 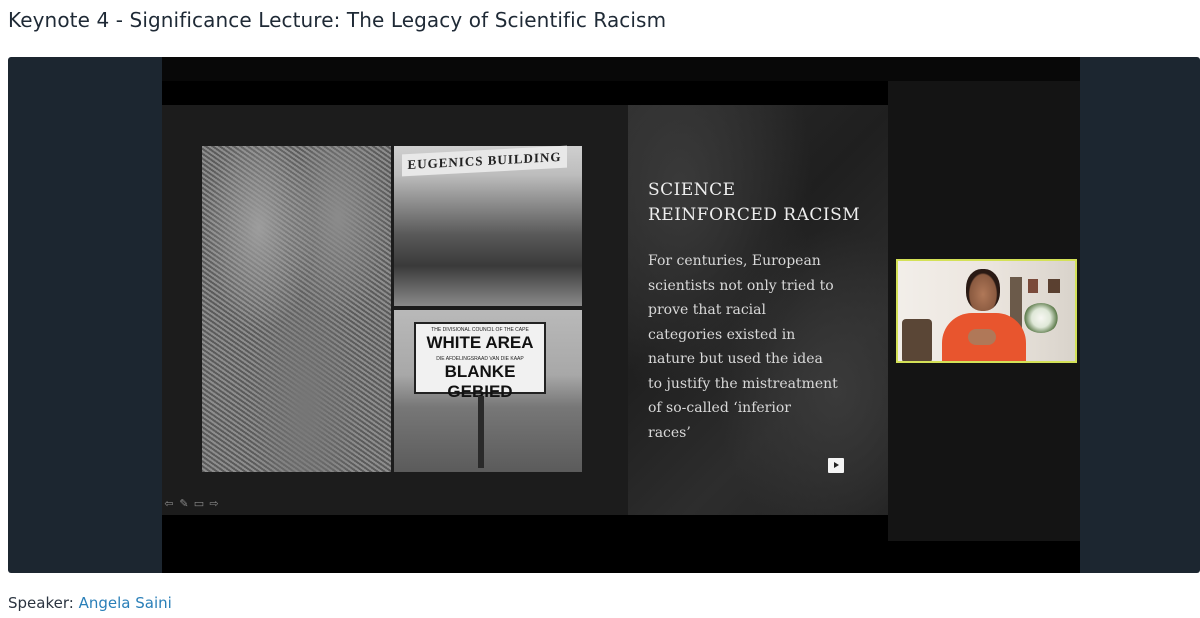 I want to click on speaker-head, so click(x=983, y=290).